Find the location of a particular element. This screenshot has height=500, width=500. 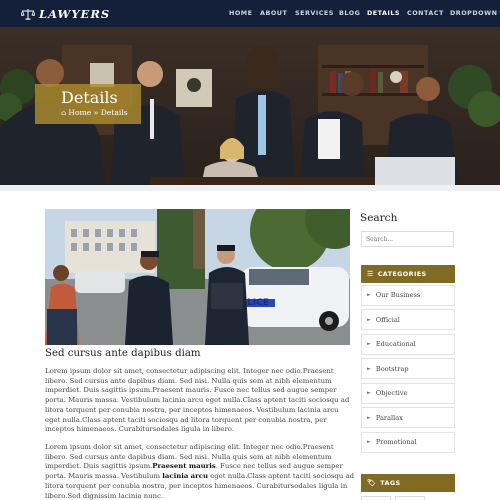

search-input is located at coordinates (407, 239).